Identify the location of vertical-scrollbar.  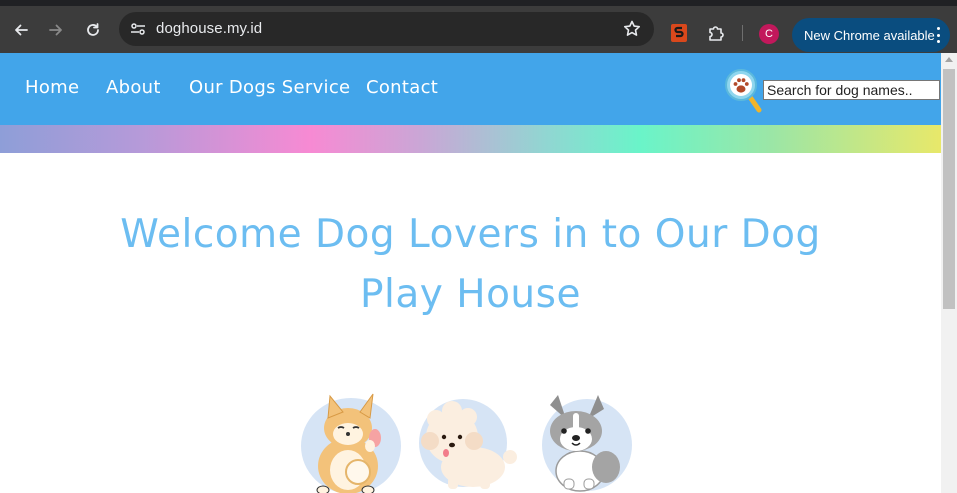
(949, 273).